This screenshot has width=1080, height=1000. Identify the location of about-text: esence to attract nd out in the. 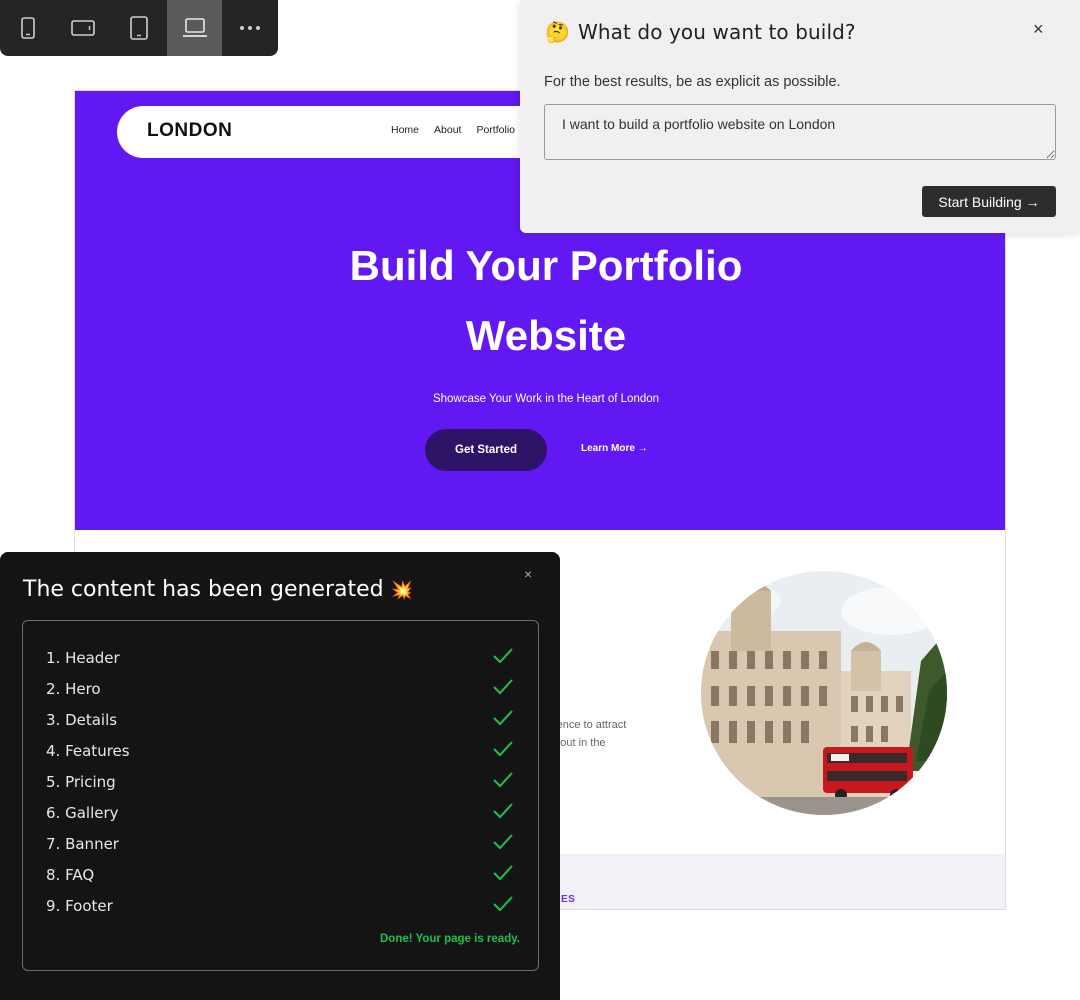
(605, 734).